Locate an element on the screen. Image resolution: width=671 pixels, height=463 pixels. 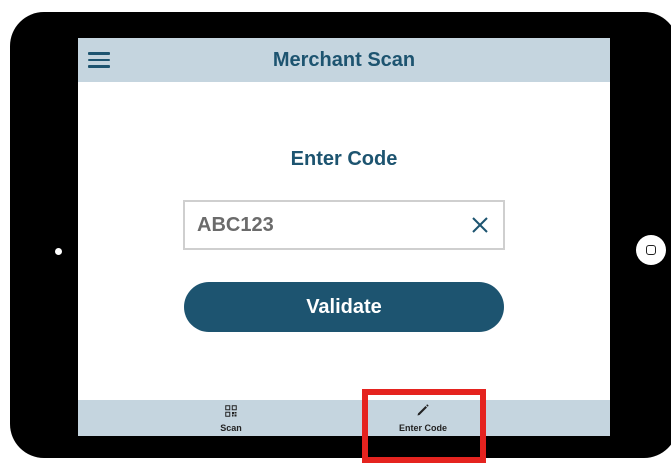
code-field is located at coordinates (344, 225).